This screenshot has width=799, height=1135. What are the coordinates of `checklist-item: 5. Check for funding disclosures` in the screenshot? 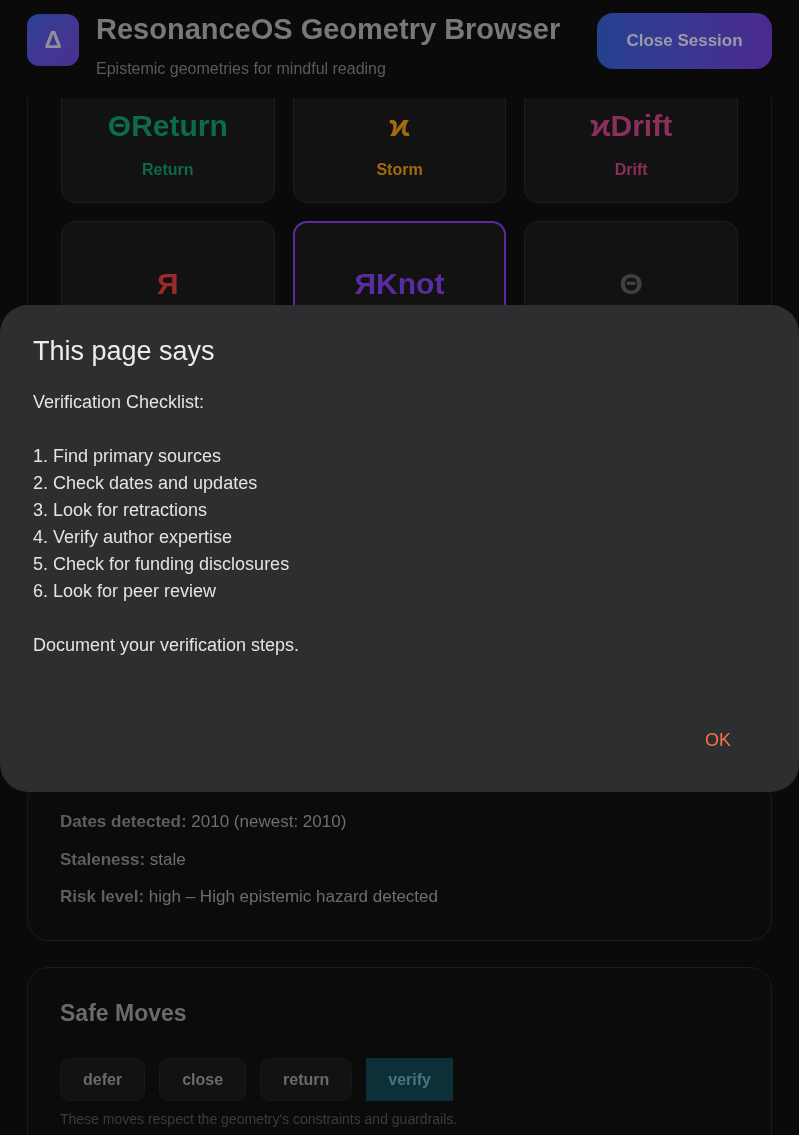 It's located at (162, 564).